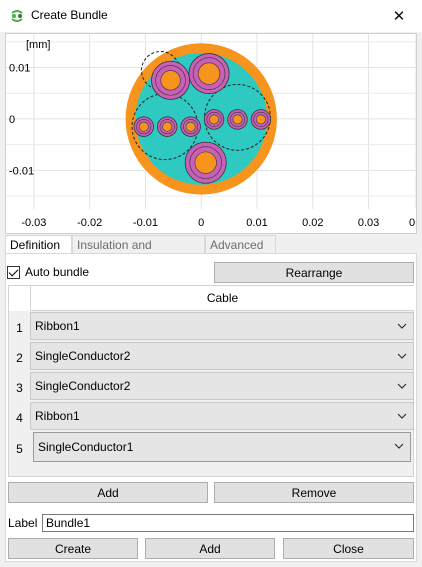  I want to click on auto-bundle-checkbox-row: Auto bundle, so click(48, 272).